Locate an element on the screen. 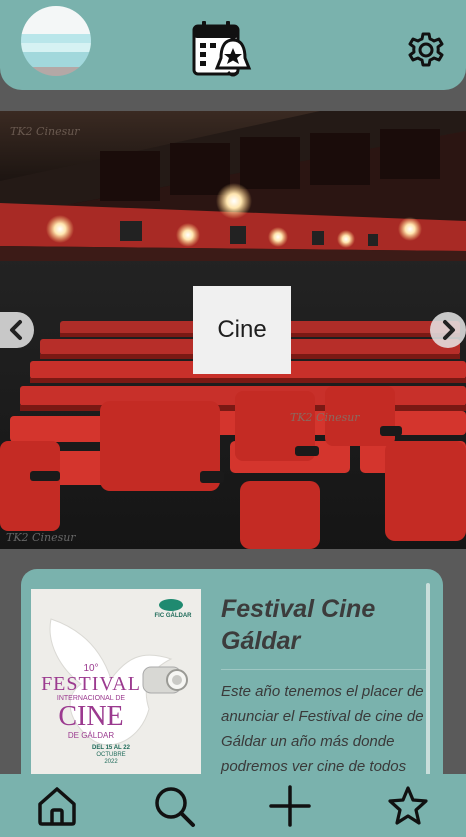 This screenshot has width=466, height=837. poster-line4: DE GÁLDAR is located at coordinates (91, 735).